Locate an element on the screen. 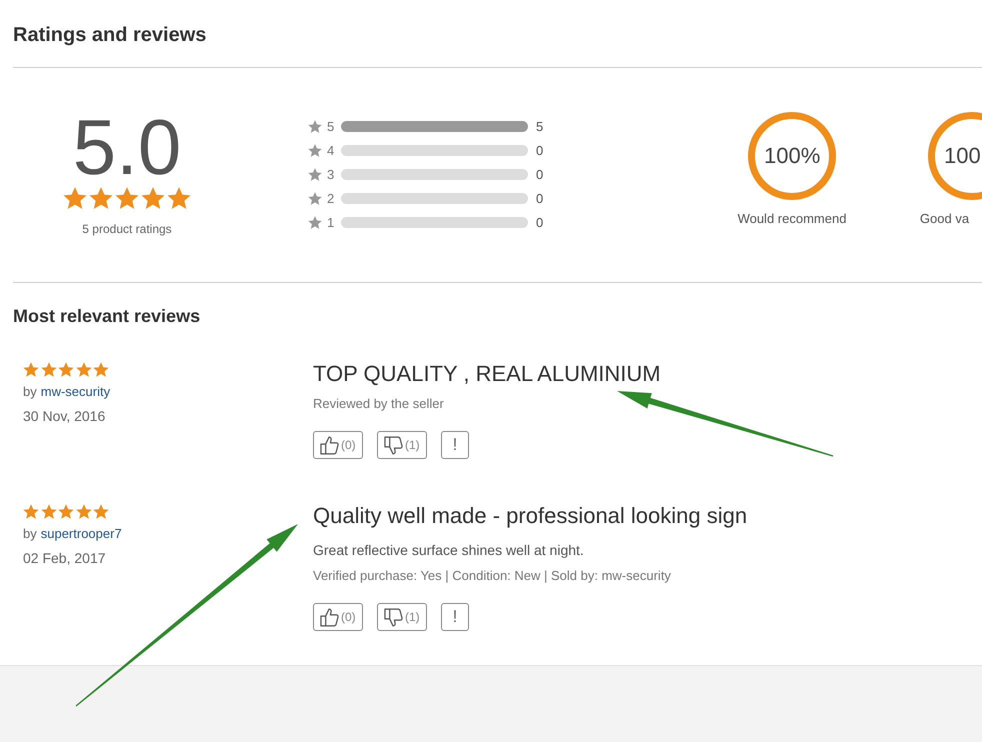 This screenshot has height=742, width=982. review-meta: Verified purchase: Yes | Condition: New | Sold by: mw-security is located at coordinates (492, 576).